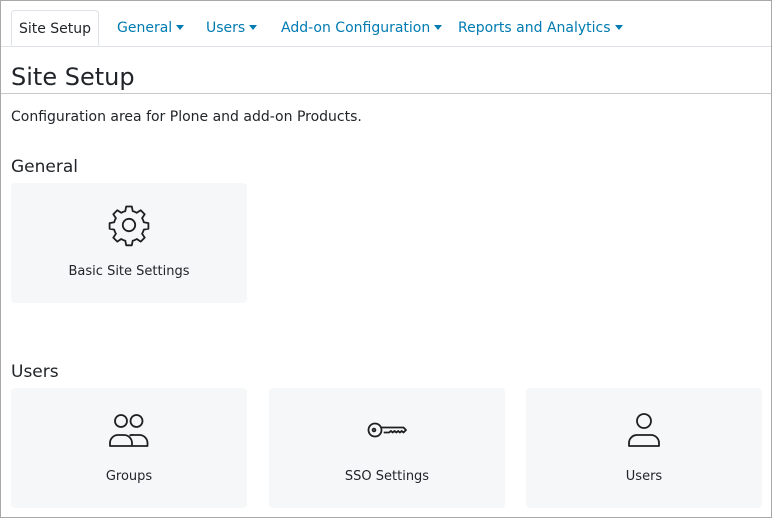  I want to click on card-label: Basic Site Settings, so click(129, 271).